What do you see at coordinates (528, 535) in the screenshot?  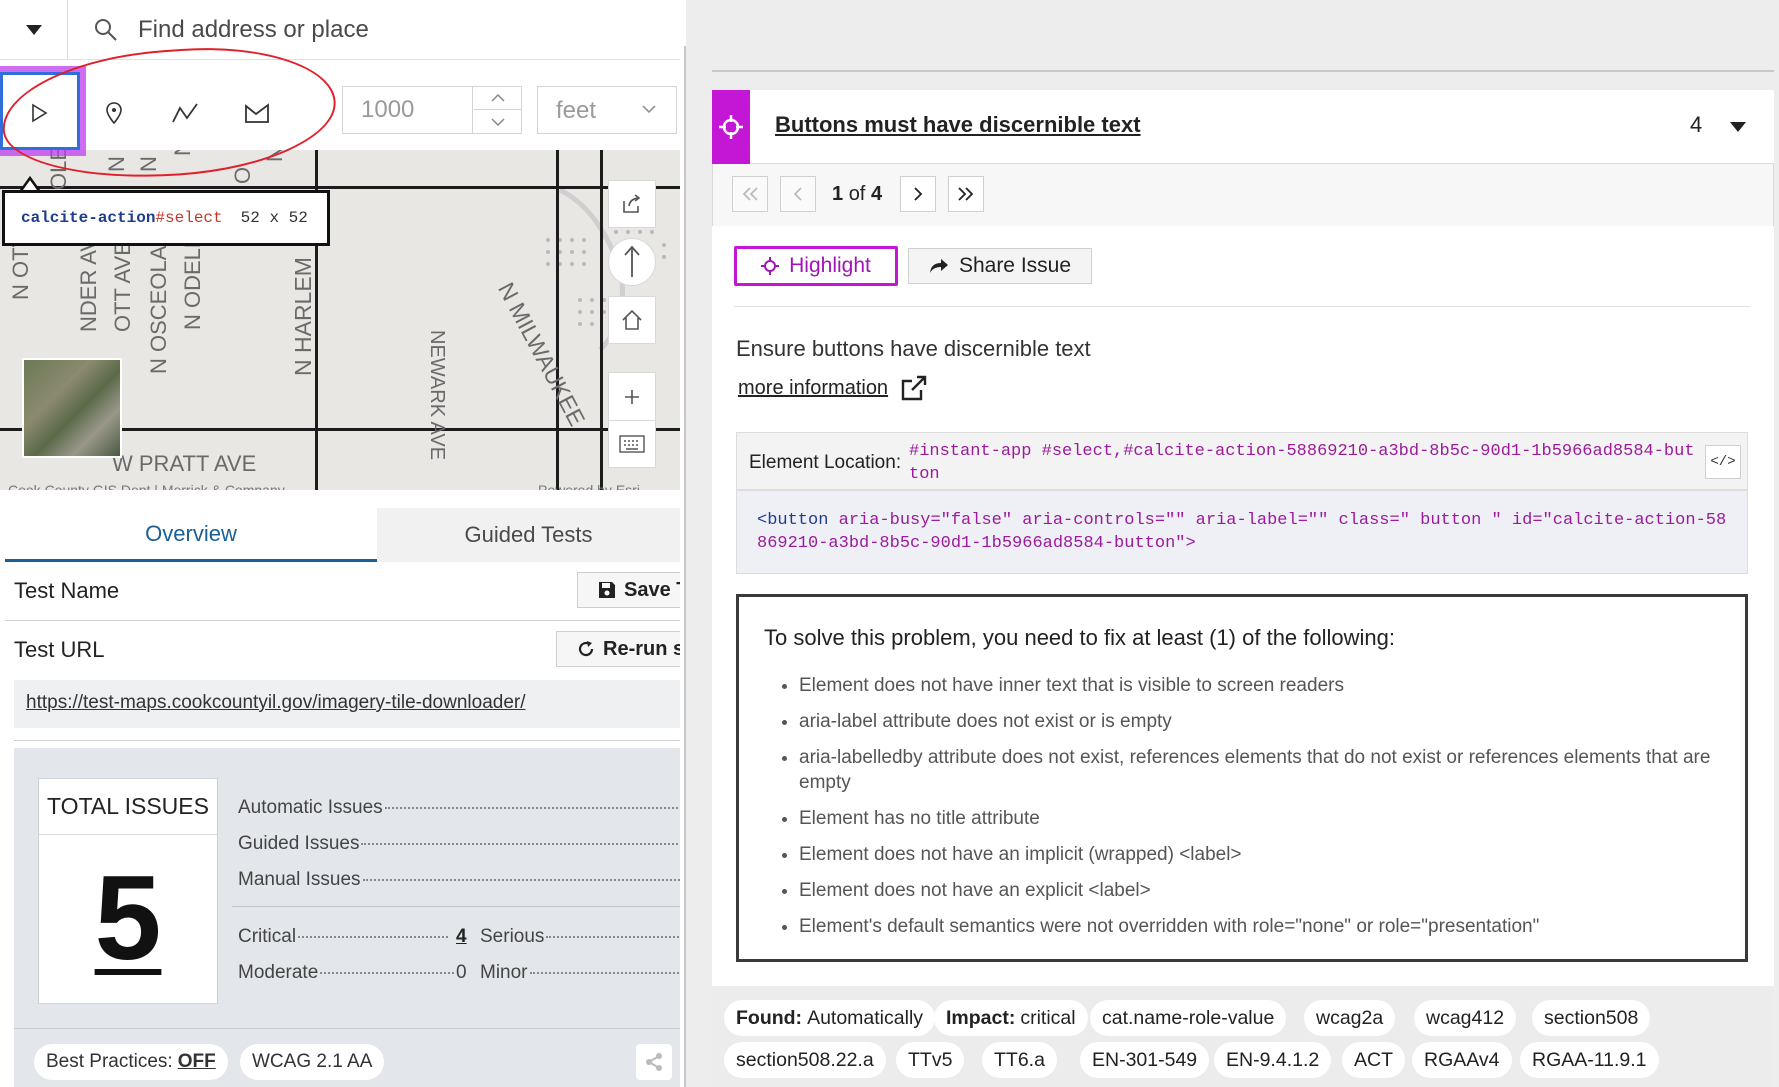 I see `tab-guided-tests: Guided Tests` at bounding box center [528, 535].